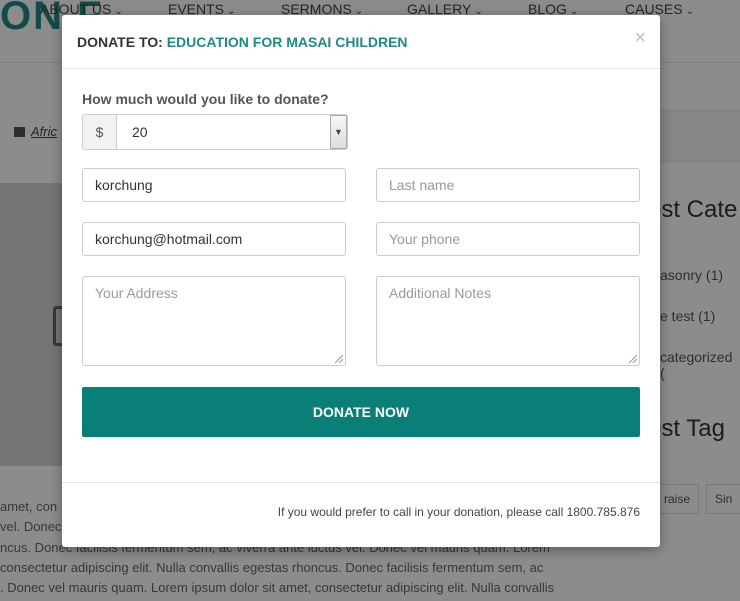 Image resolution: width=740 pixels, height=601 pixels. What do you see at coordinates (214, 321) in the screenshot?
I see `address-textarea: Your Address` at bounding box center [214, 321].